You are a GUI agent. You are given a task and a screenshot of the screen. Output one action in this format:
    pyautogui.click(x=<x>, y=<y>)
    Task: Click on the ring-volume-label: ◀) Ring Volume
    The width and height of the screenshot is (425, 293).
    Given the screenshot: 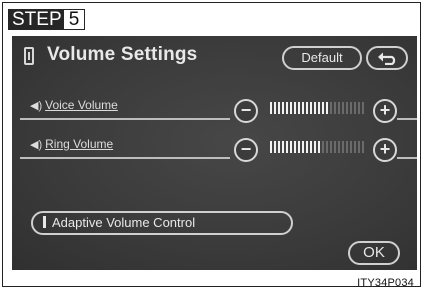 What is the action you would take?
    pyautogui.click(x=72, y=144)
    